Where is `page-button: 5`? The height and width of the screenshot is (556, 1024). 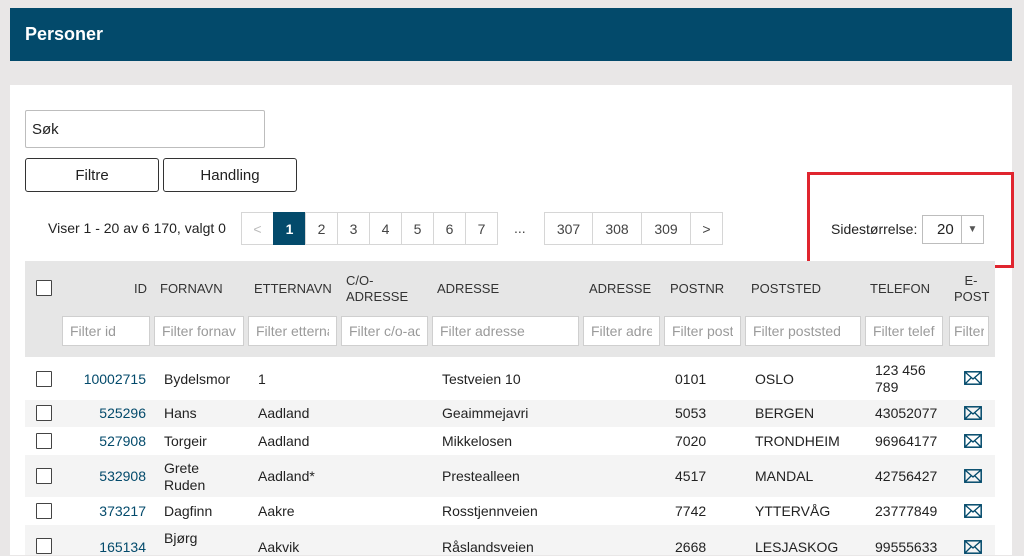
page-button: 5 is located at coordinates (417, 228).